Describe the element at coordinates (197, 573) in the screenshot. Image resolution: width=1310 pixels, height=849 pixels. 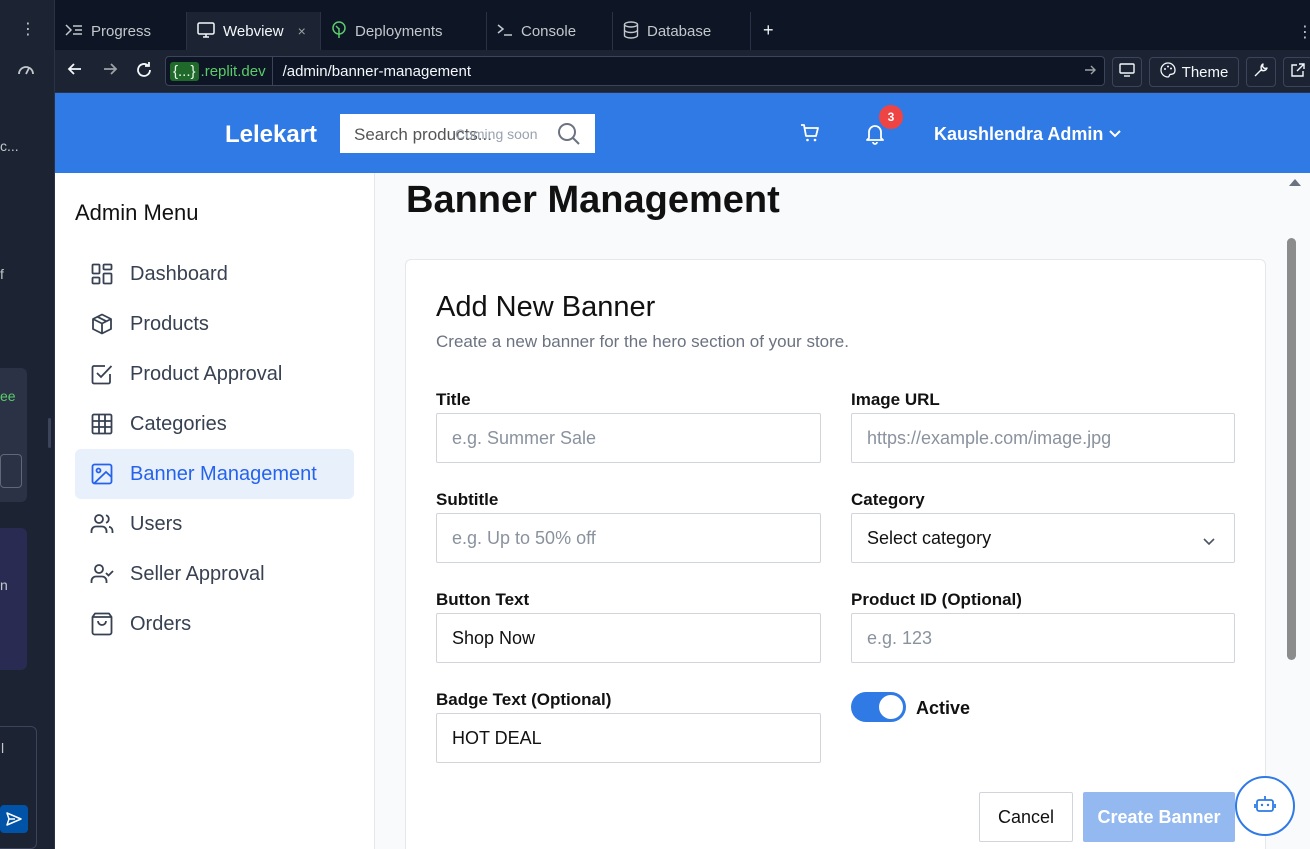
I see `sidebar-item-label: Seller Approval` at that location.